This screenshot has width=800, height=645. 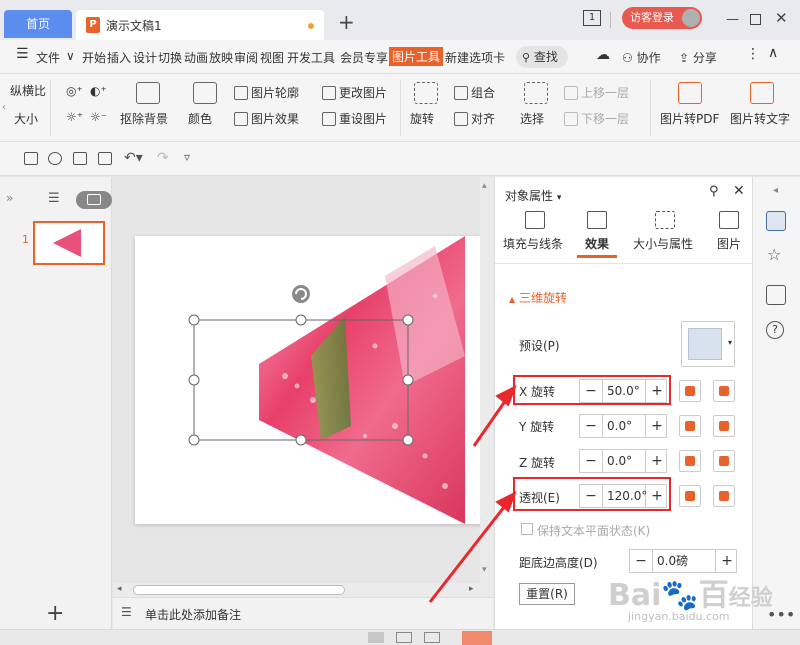 I want to click on undo-icon: ↶▾, so click(x=133, y=158).